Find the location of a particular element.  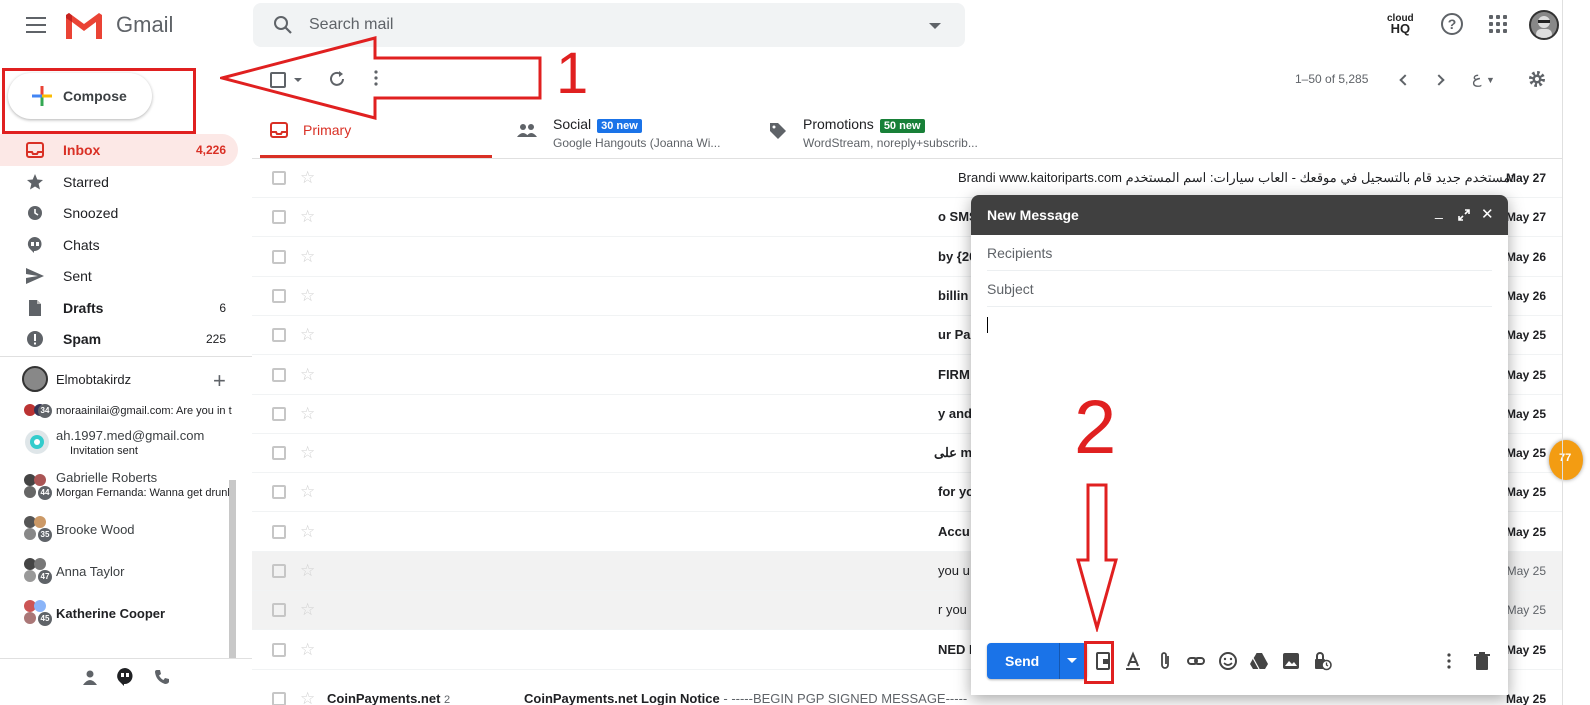

discard-draft-trash-icon is located at coordinates (1482, 661).